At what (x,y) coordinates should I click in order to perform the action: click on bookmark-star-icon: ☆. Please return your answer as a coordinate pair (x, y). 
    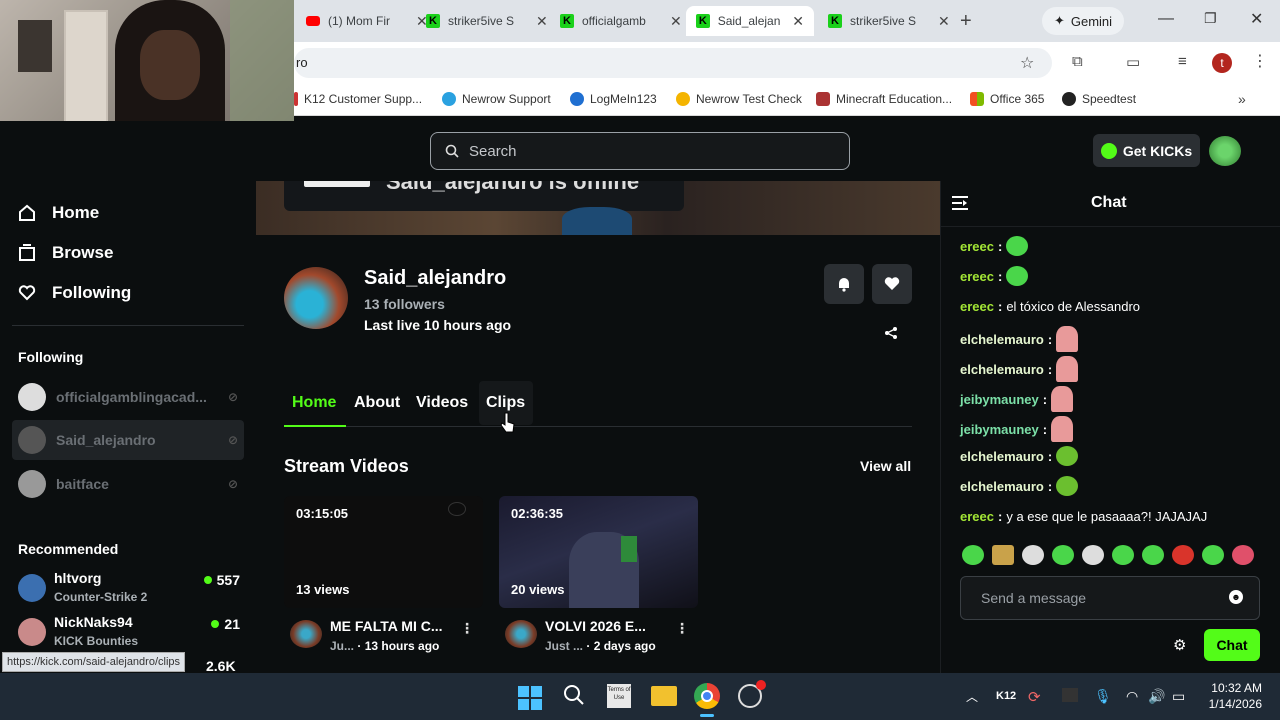
    Looking at the image, I should click on (1027, 63).